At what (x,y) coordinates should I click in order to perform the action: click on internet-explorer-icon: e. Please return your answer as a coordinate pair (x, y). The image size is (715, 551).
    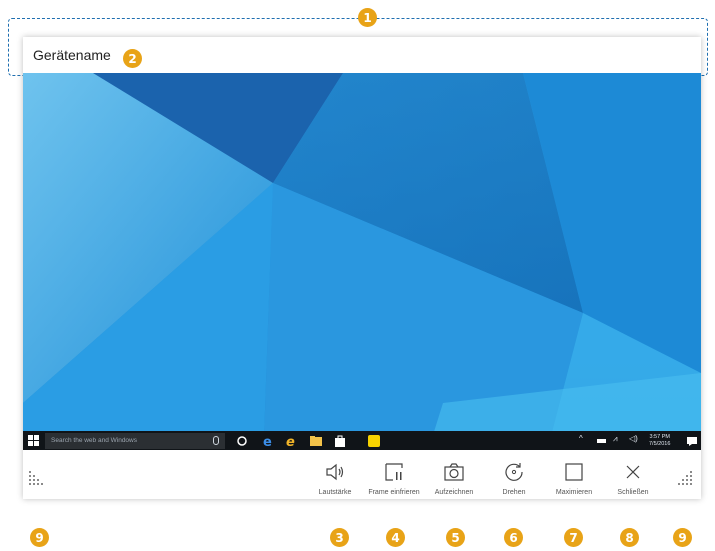
    Looking at the image, I should click on (292, 441).